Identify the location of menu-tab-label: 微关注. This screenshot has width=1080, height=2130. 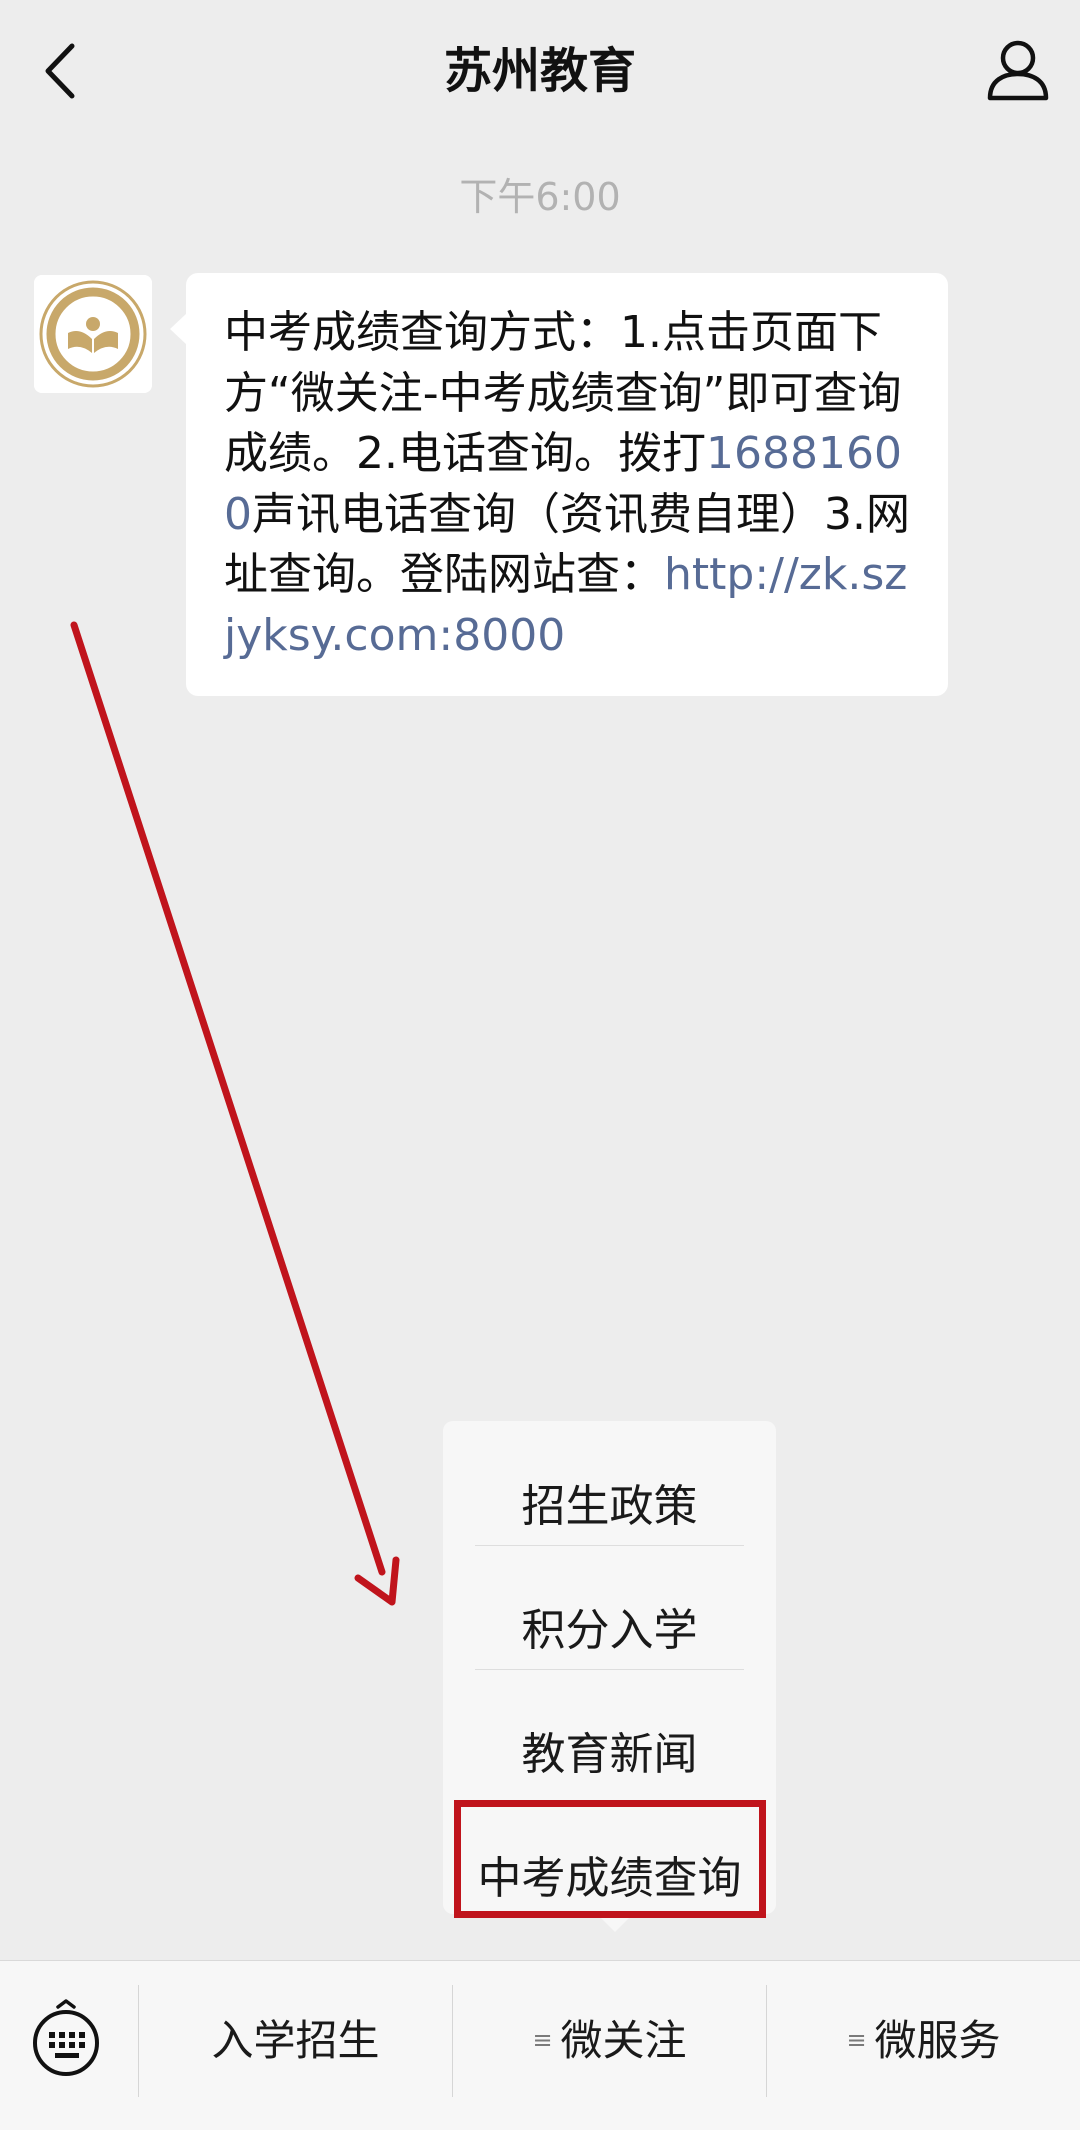
(623, 2040).